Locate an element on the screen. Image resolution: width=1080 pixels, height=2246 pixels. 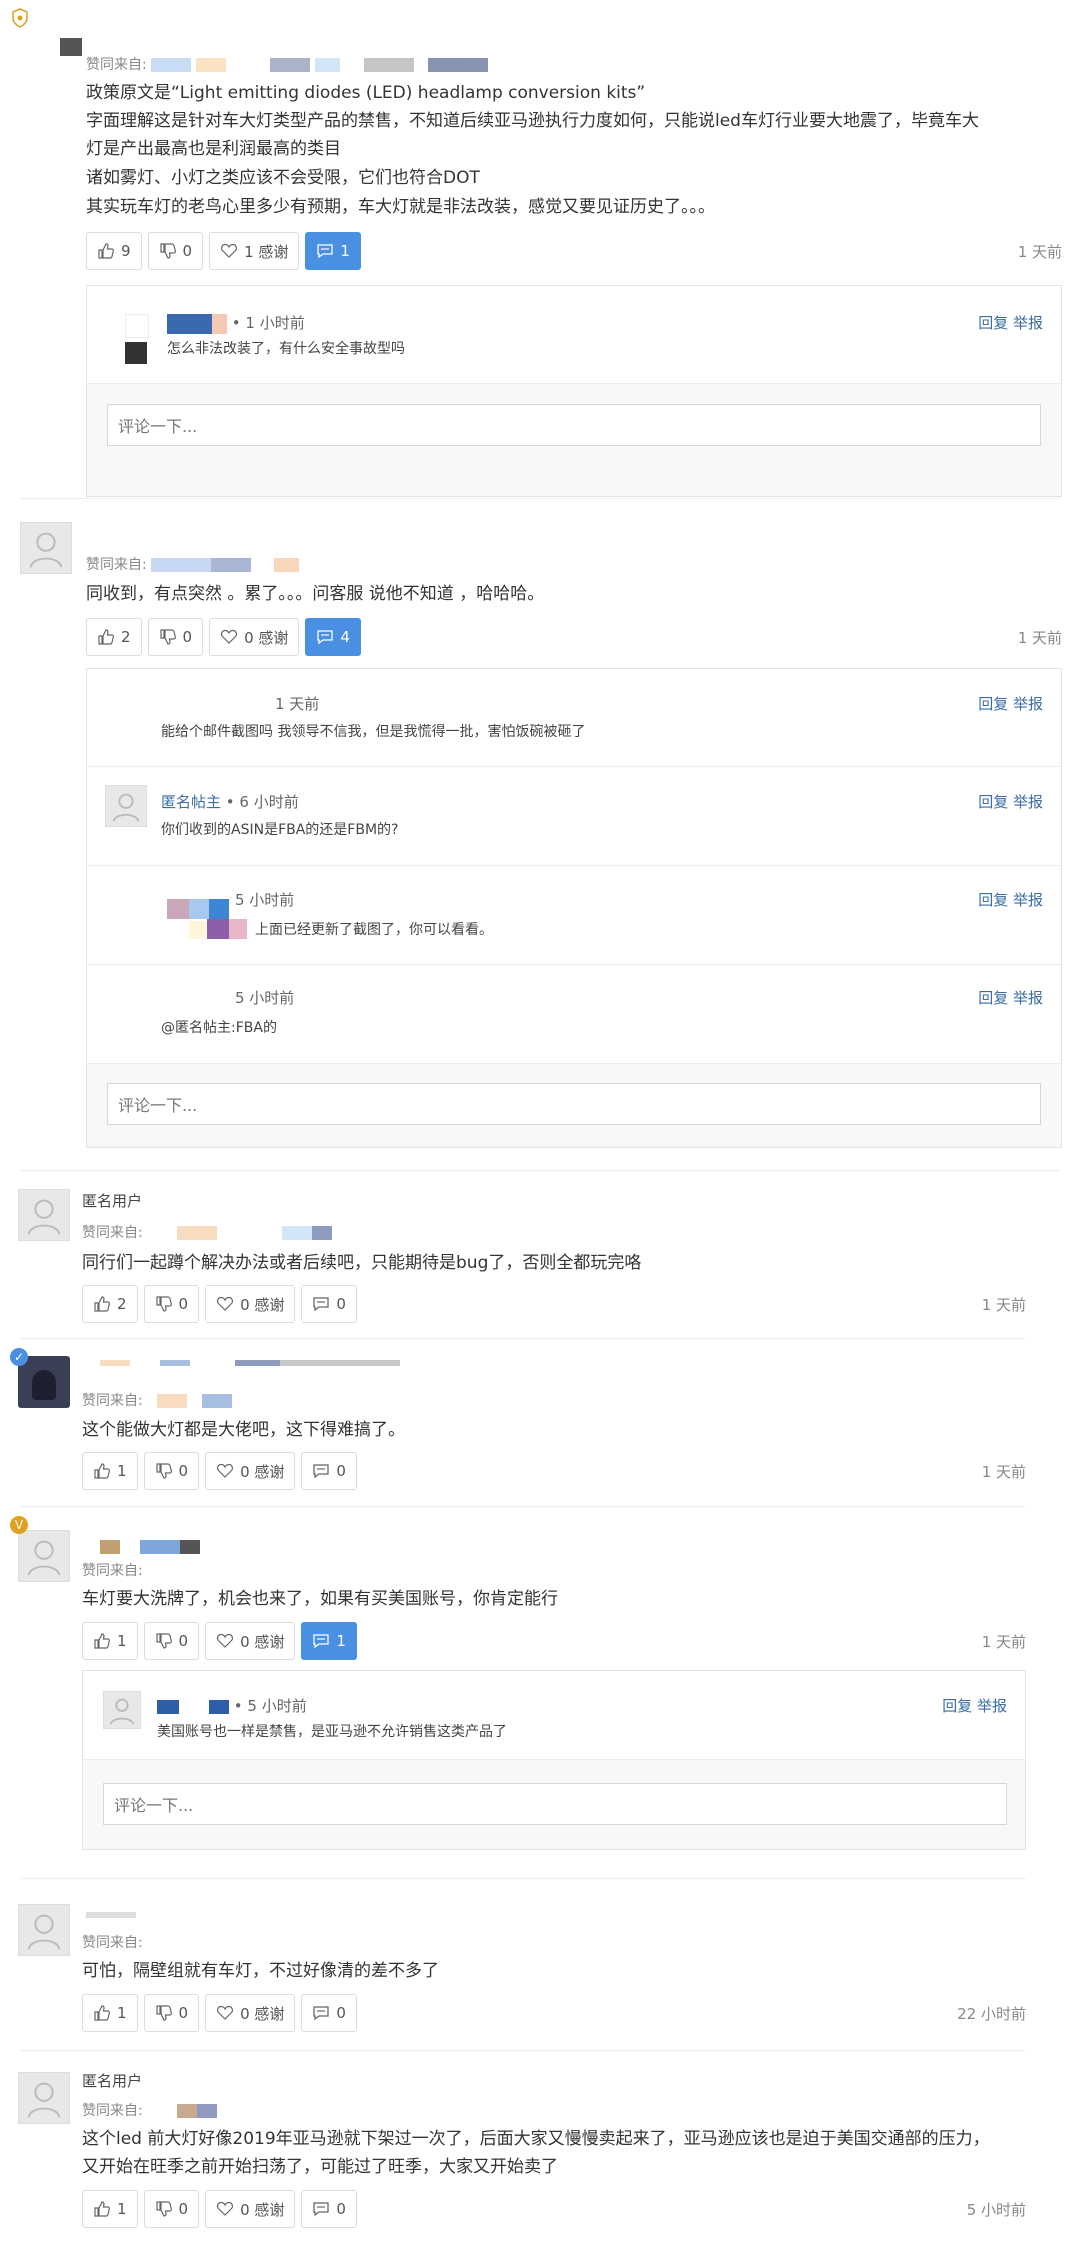
comment-text-line: 又开始在旺季之前开始扫荡了，可能过了旺季，大家又开始卖了 is located at coordinates (320, 2167).